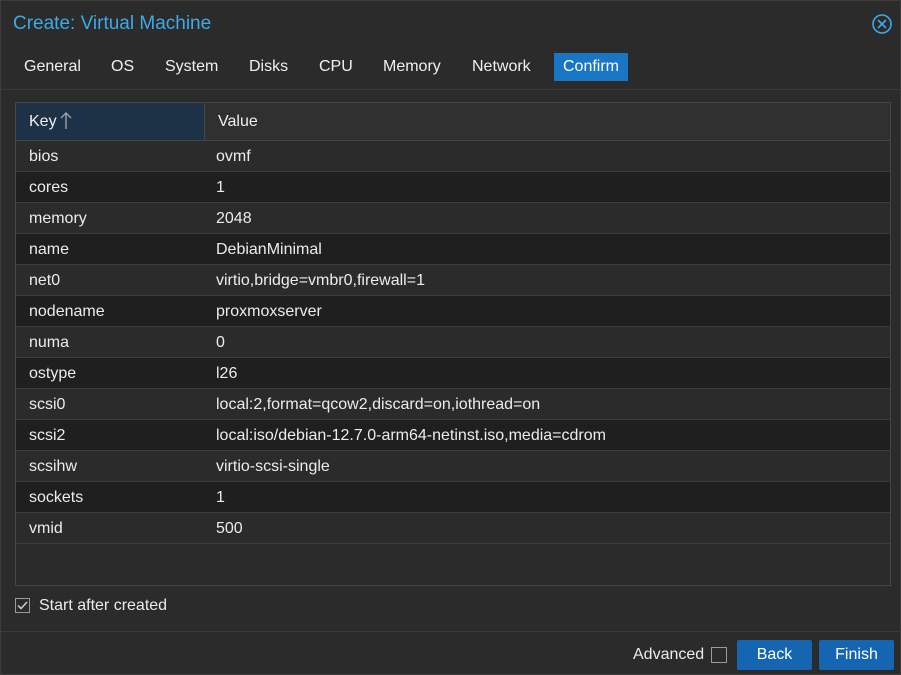 The width and height of the screenshot is (901, 675). What do you see at coordinates (882, 24) in the screenshot?
I see `close-icon` at bounding box center [882, 24].